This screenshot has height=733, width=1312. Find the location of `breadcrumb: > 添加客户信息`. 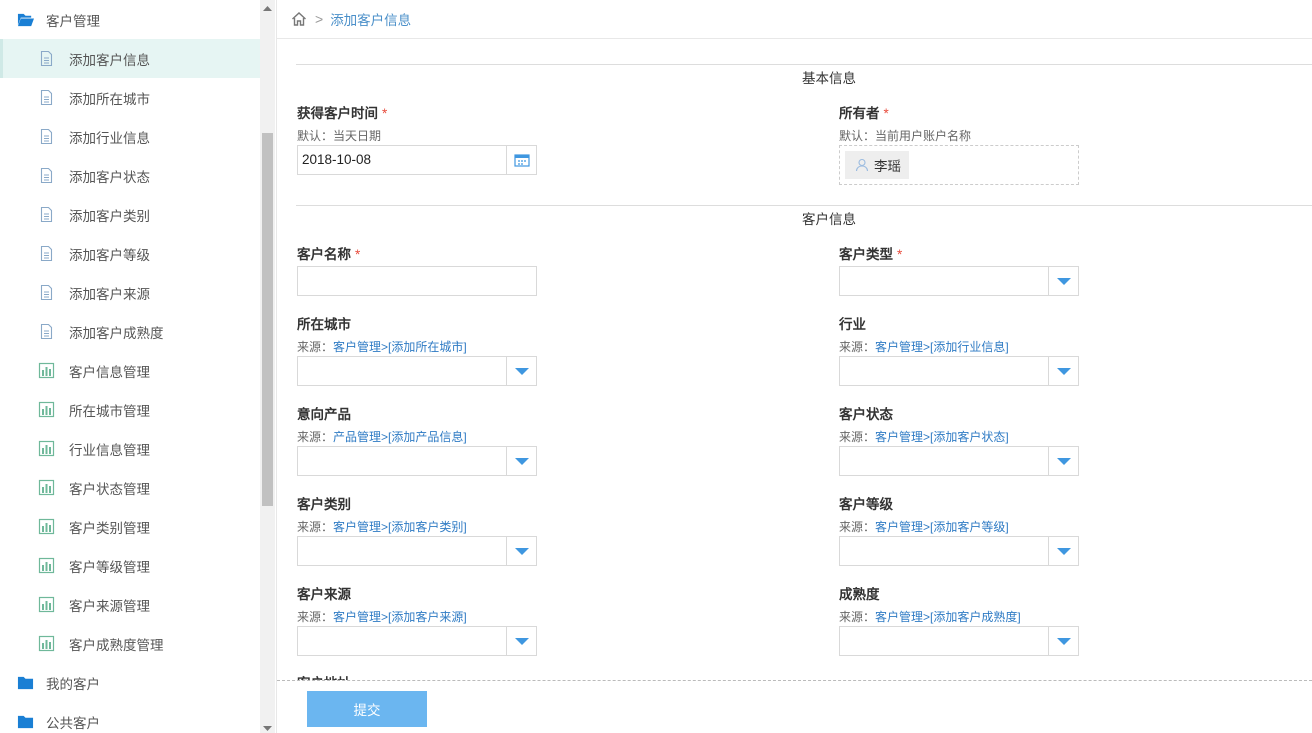

breadcrumb: > 添加客户信息 is located at coordinates (794, 19).